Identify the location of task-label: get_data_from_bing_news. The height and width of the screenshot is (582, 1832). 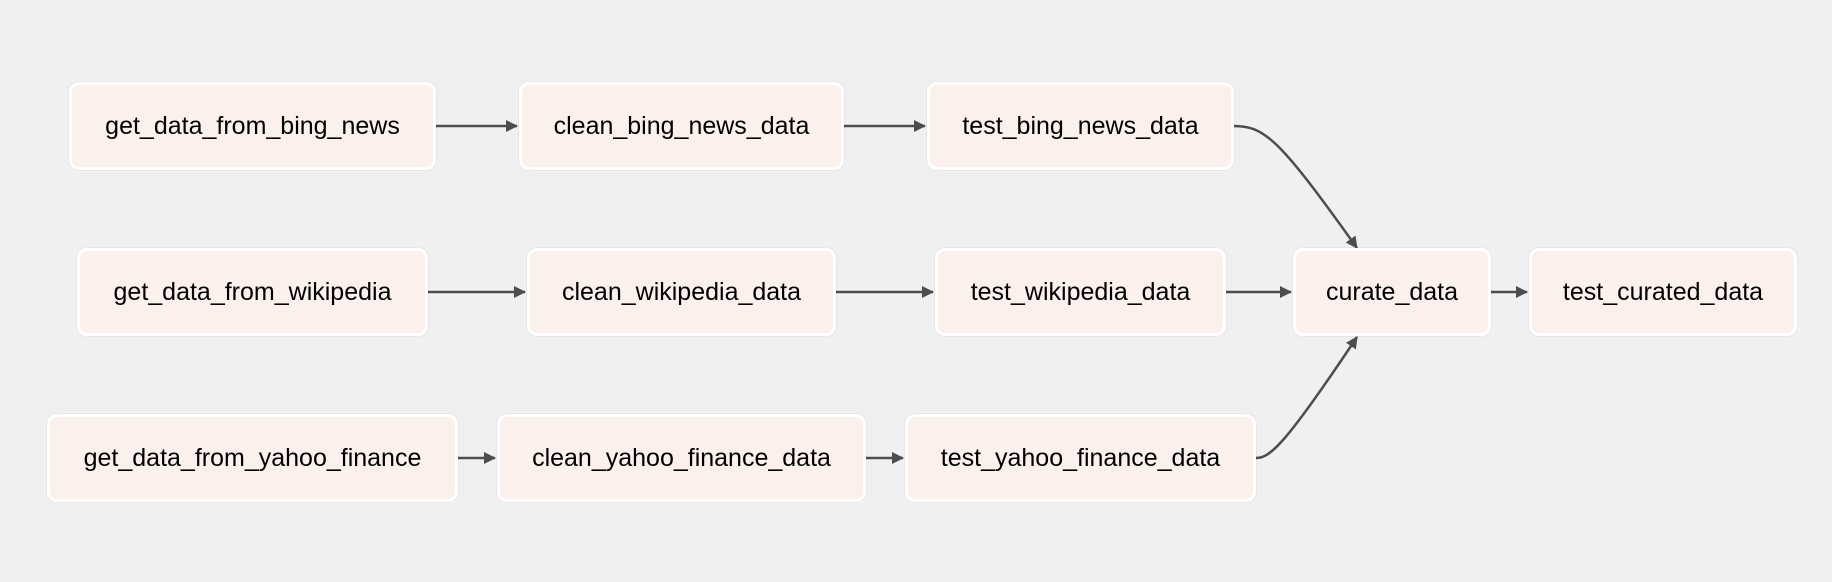
(252, 125).